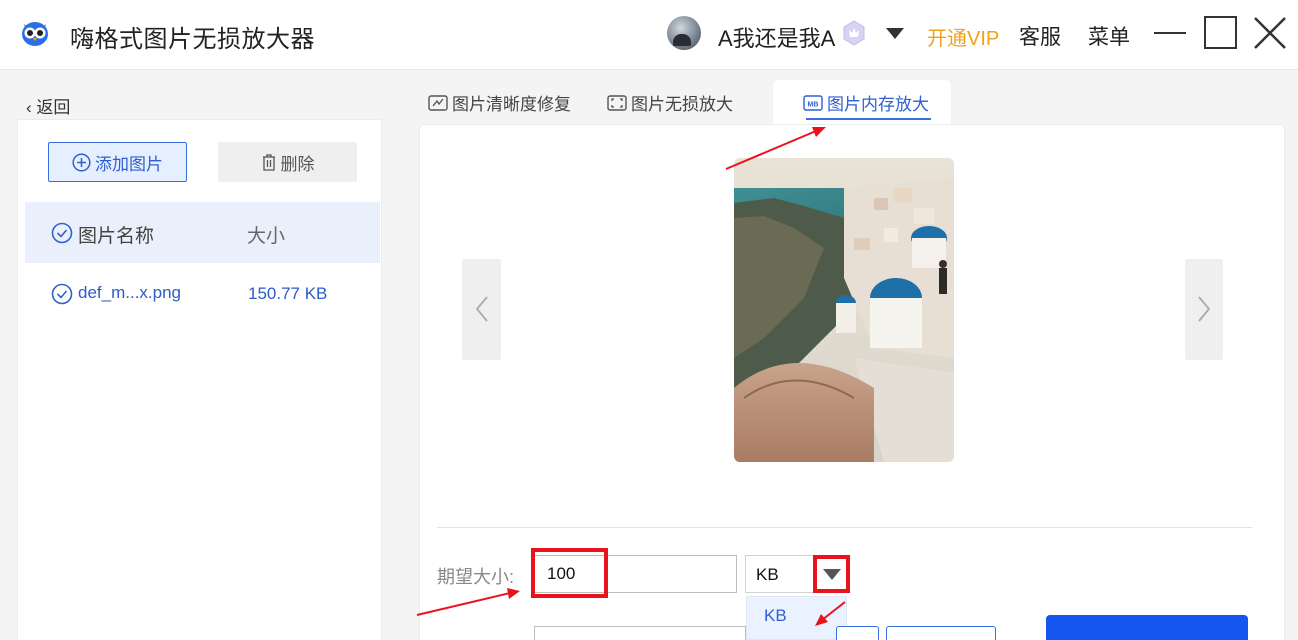  I want to click on target-size-label: 期望大小:, so click(476, 577).